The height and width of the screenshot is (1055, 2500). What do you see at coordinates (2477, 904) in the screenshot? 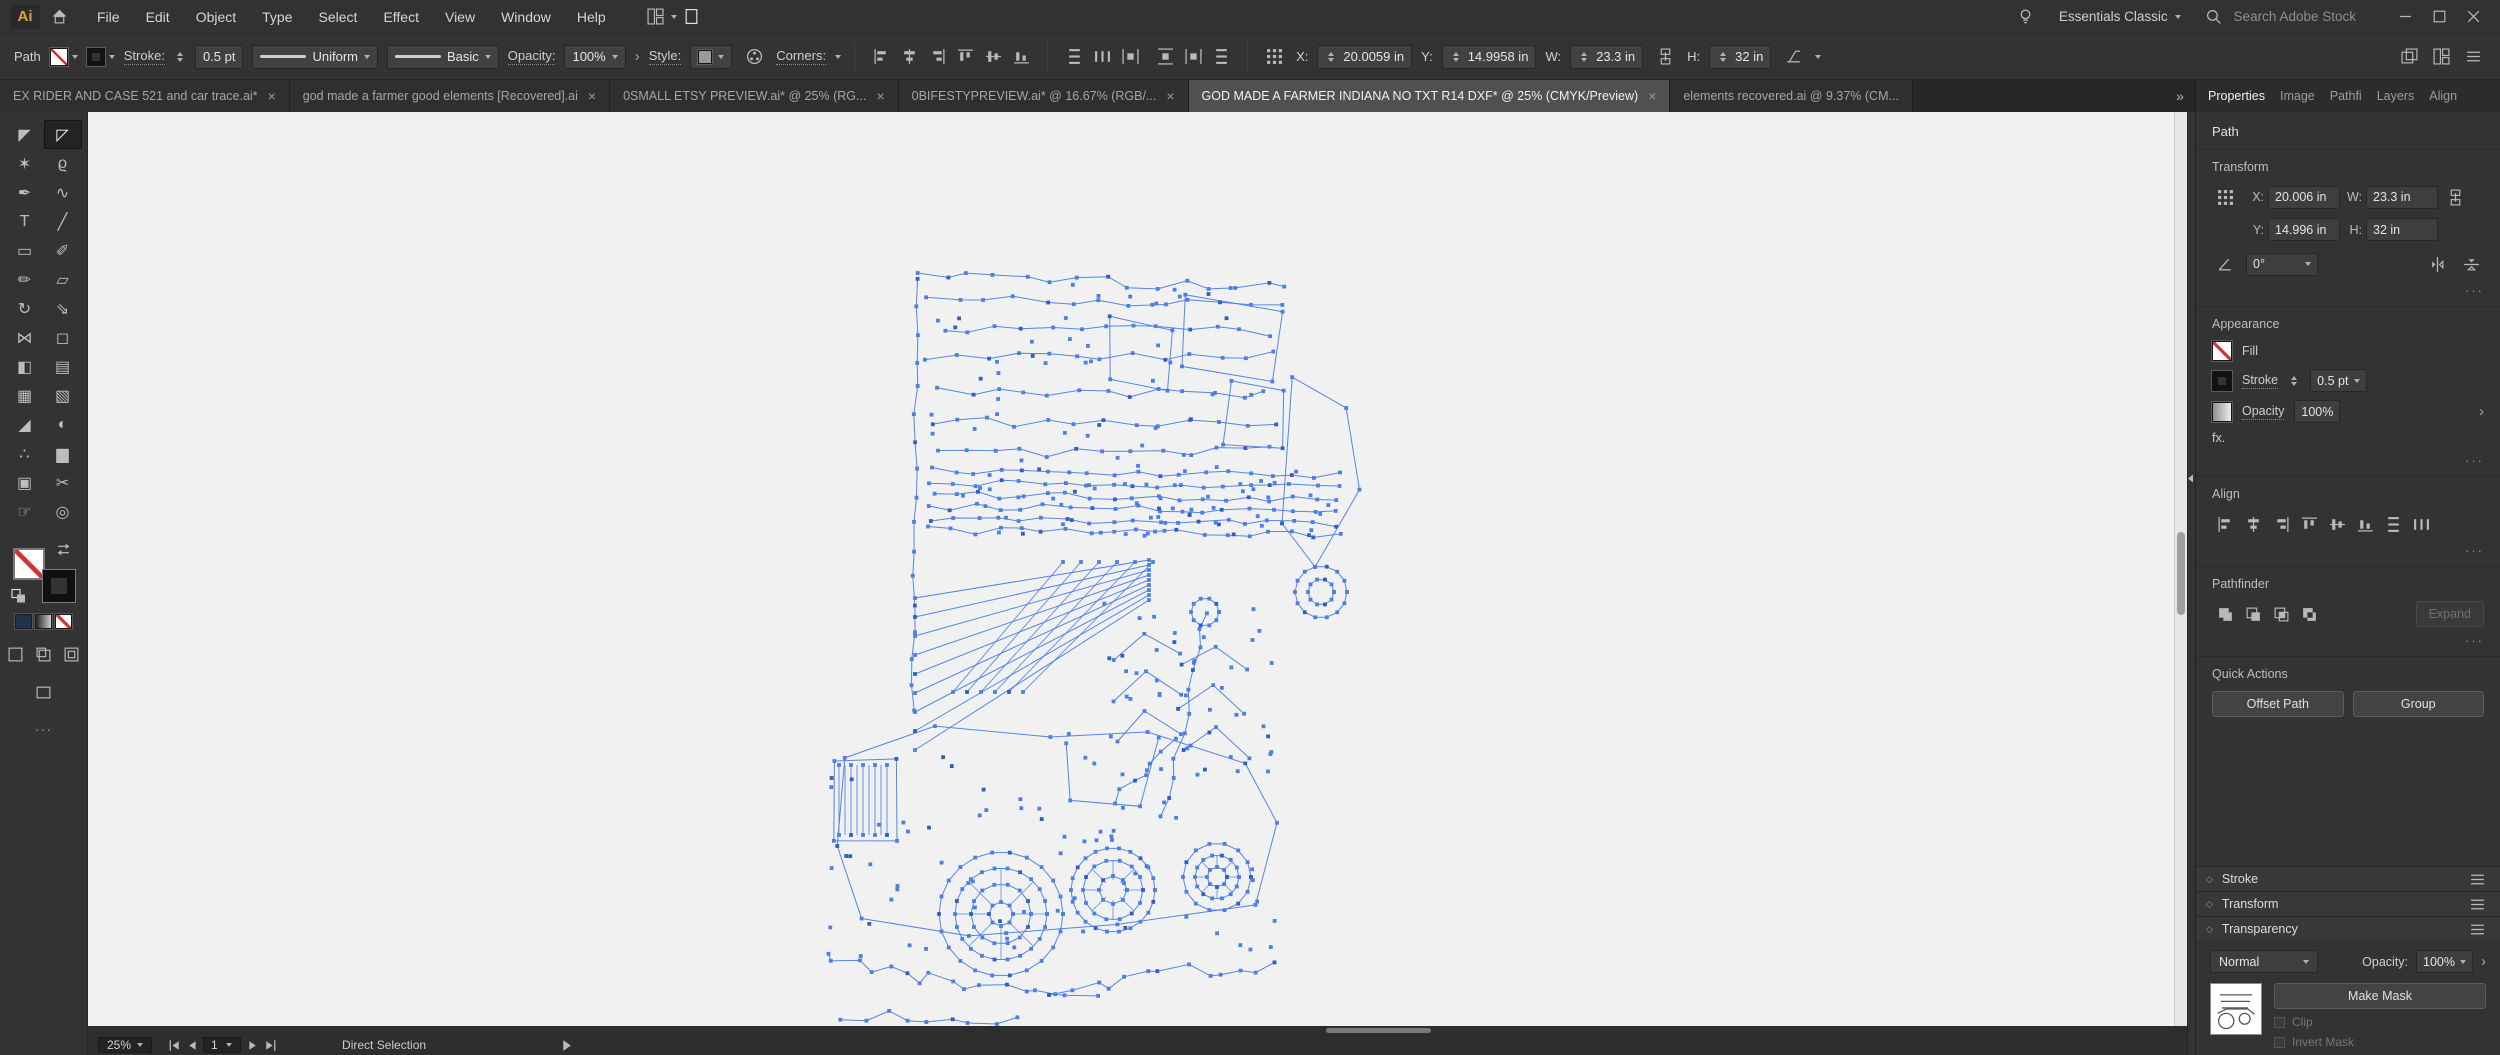
I see `transform-panel-menu-icon` at bounding box center [2477, 904].